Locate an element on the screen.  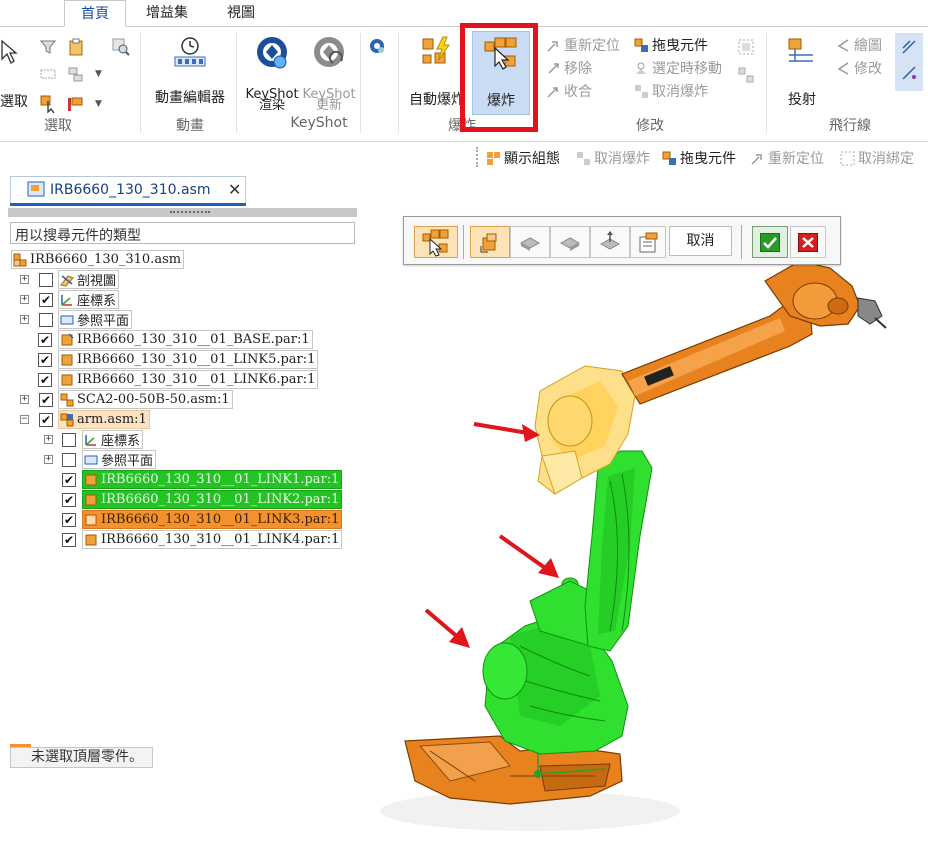
move-on-select-button: 選定時移動 is located at coordinates (678, 68).